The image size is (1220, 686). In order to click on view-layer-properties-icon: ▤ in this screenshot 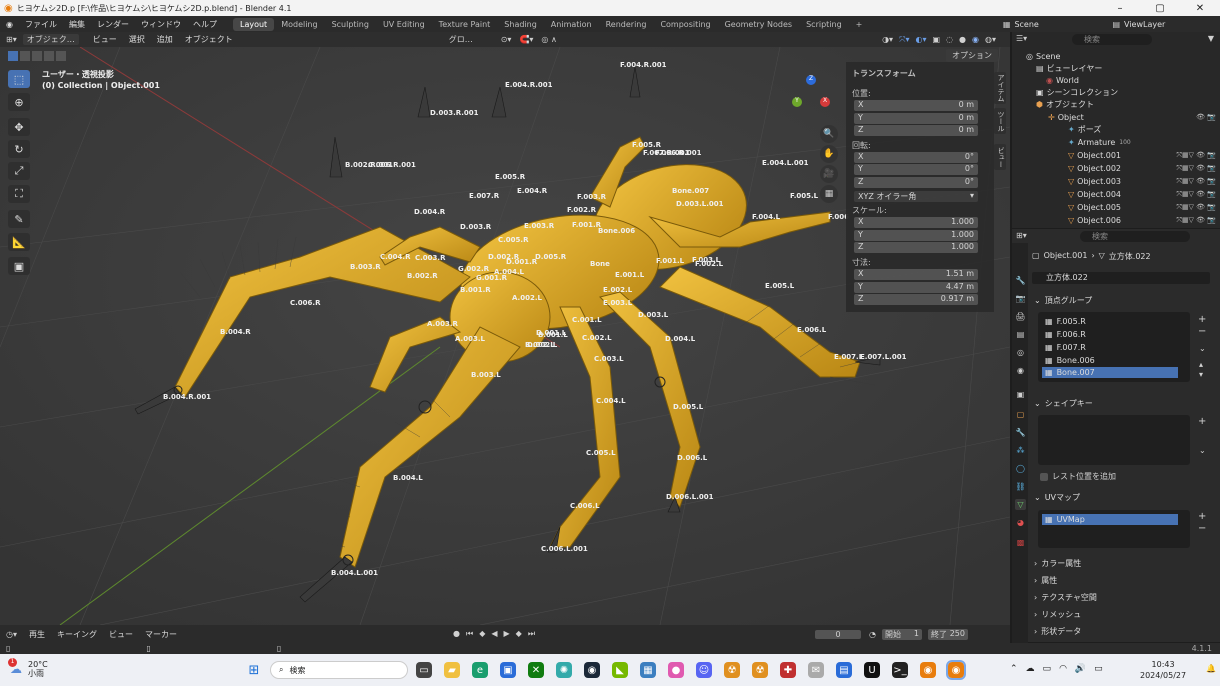, I will do `click(1020, 334)`.